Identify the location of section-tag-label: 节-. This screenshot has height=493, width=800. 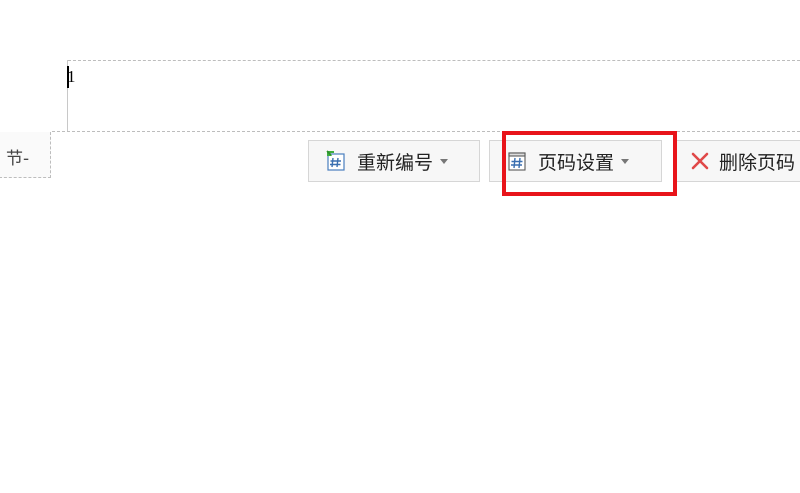
(18, 159).